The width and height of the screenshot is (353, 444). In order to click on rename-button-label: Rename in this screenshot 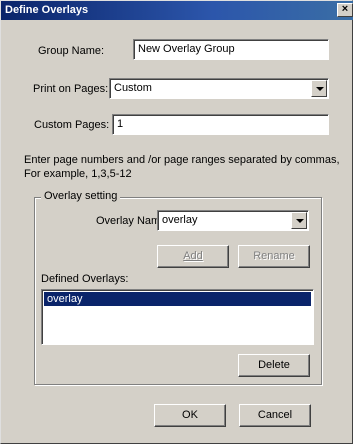, I will do `click(274, 256)`.